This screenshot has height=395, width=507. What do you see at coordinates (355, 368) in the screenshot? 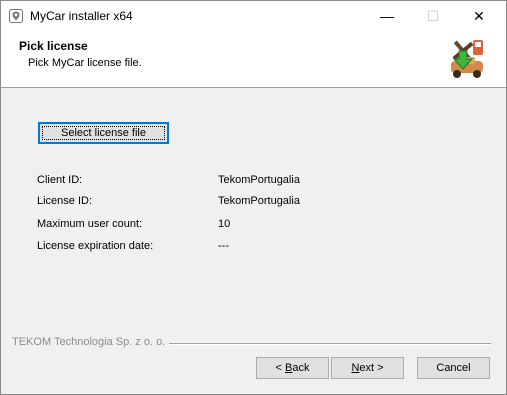
I see `next-button-mnemonic: N` at bounding box center [355, 368].